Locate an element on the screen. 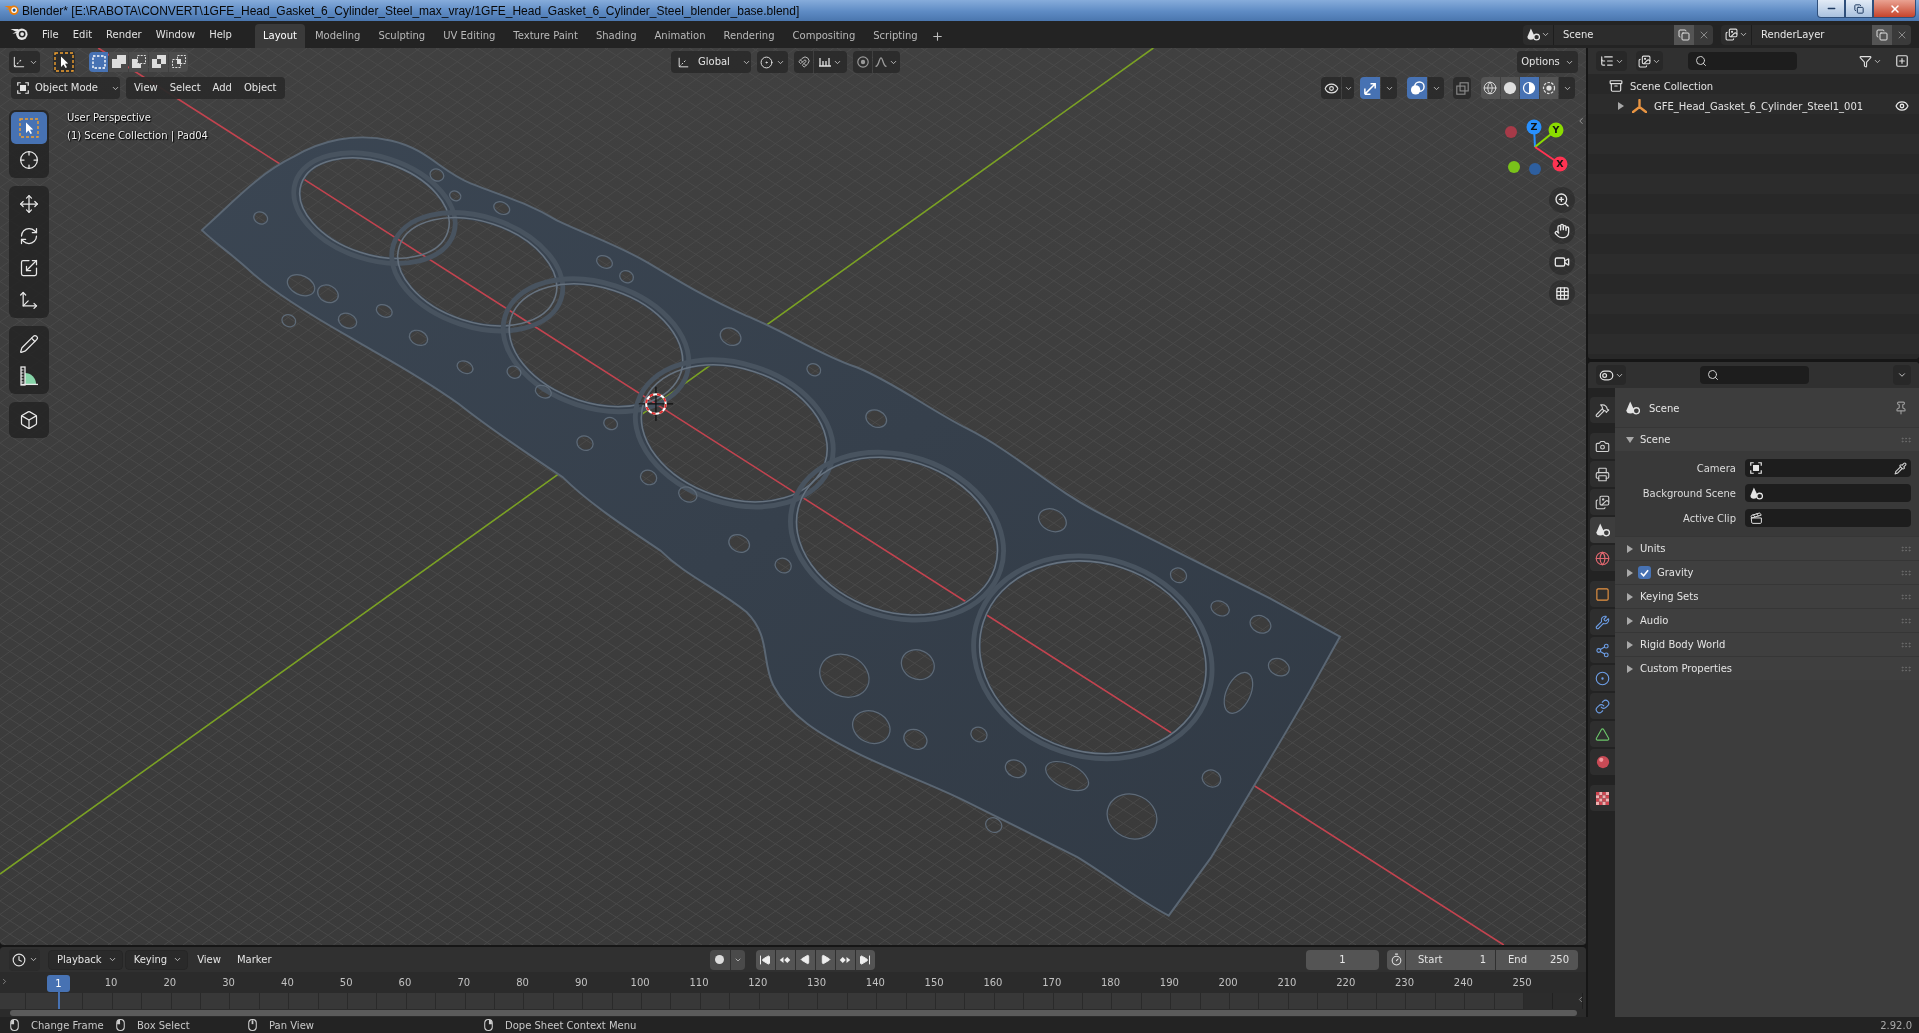  dropdown-menu: Keying is located at coordinates (156, 959).